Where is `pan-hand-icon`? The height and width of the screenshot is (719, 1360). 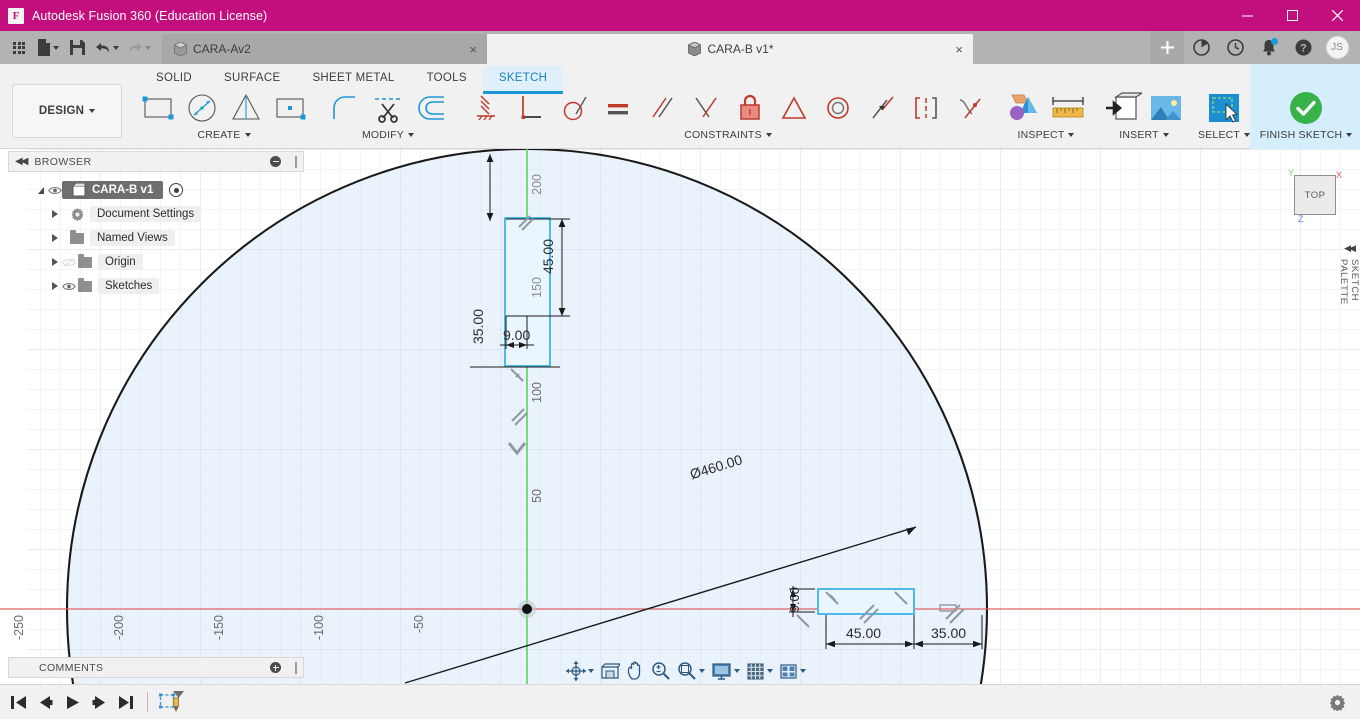
pan-hand-icon is located at coordinates (635, 671).